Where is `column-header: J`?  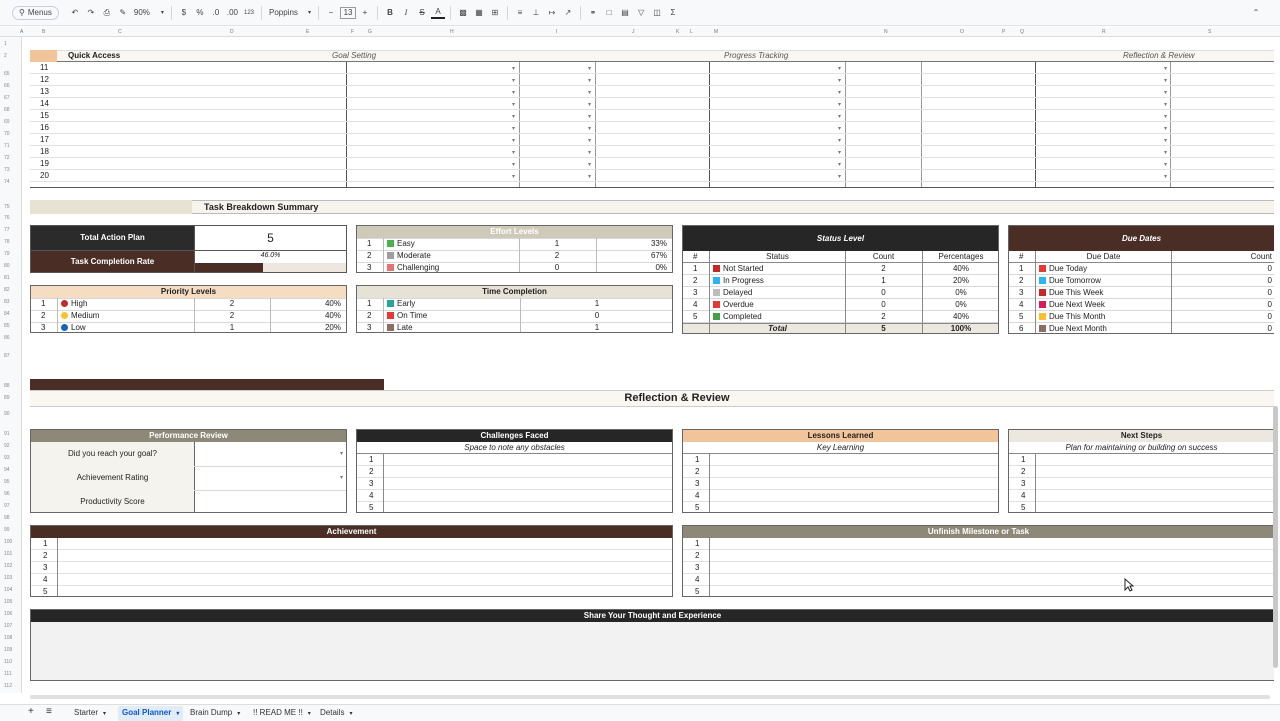
column-header: J is located at coordinates (633, 32).